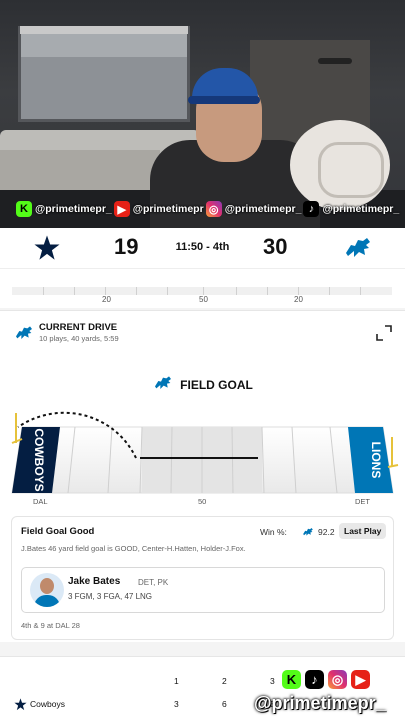 The height and width of the screenshot is (720, 405). What do you see at coordinates (216, 384) in the screenshot?
I see `field-goal-label: FIELD GOAL` at bounding box center [216, 384].